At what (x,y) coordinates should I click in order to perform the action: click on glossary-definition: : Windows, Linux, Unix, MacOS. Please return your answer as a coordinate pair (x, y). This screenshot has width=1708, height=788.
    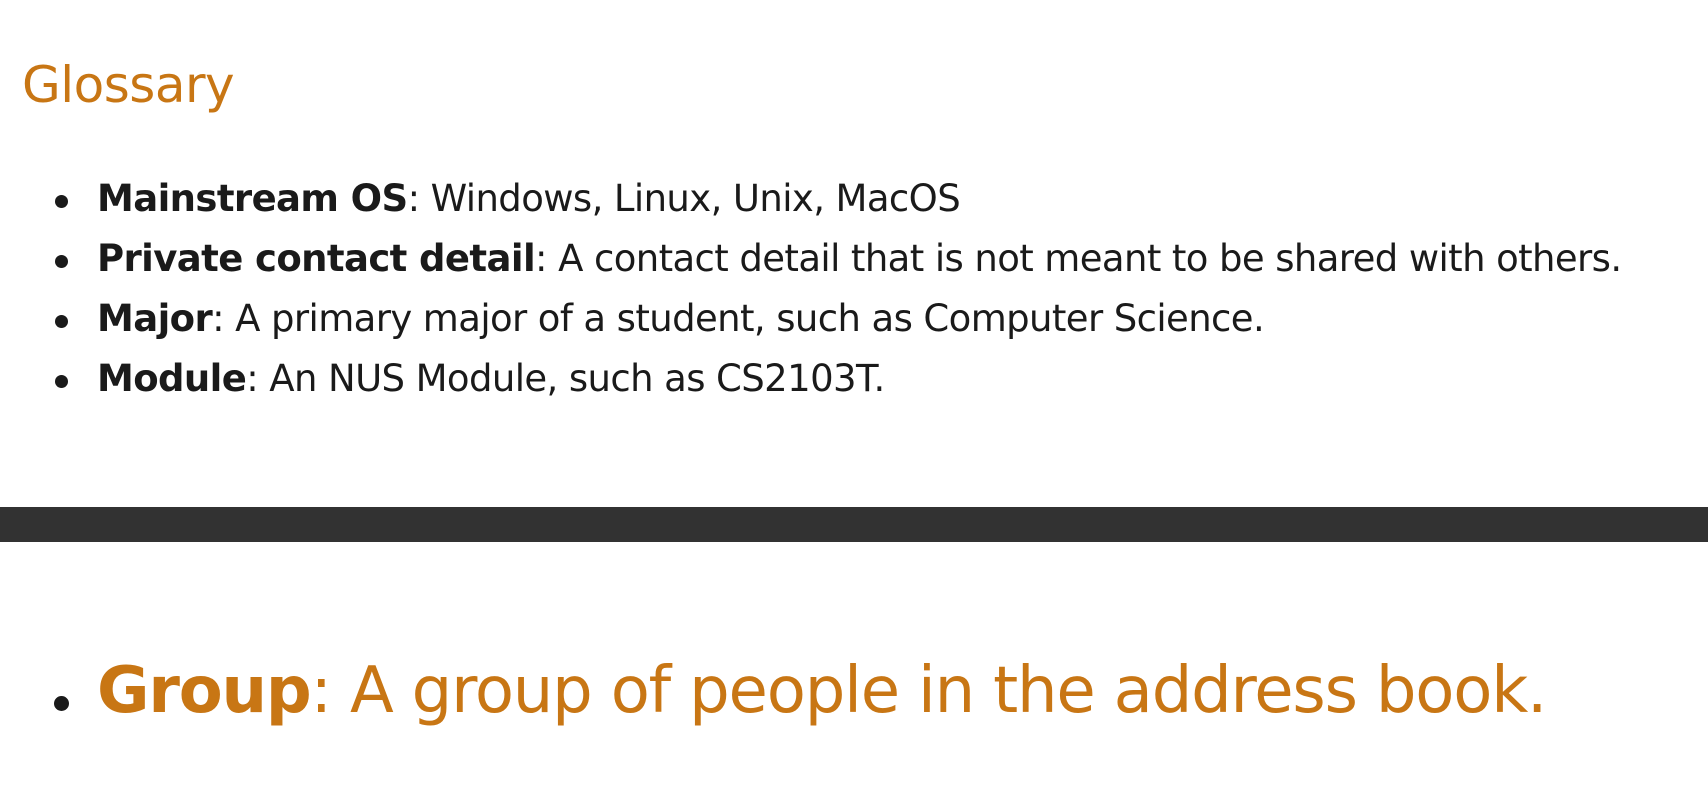
    Looking at the image, I should click on (684, 198).